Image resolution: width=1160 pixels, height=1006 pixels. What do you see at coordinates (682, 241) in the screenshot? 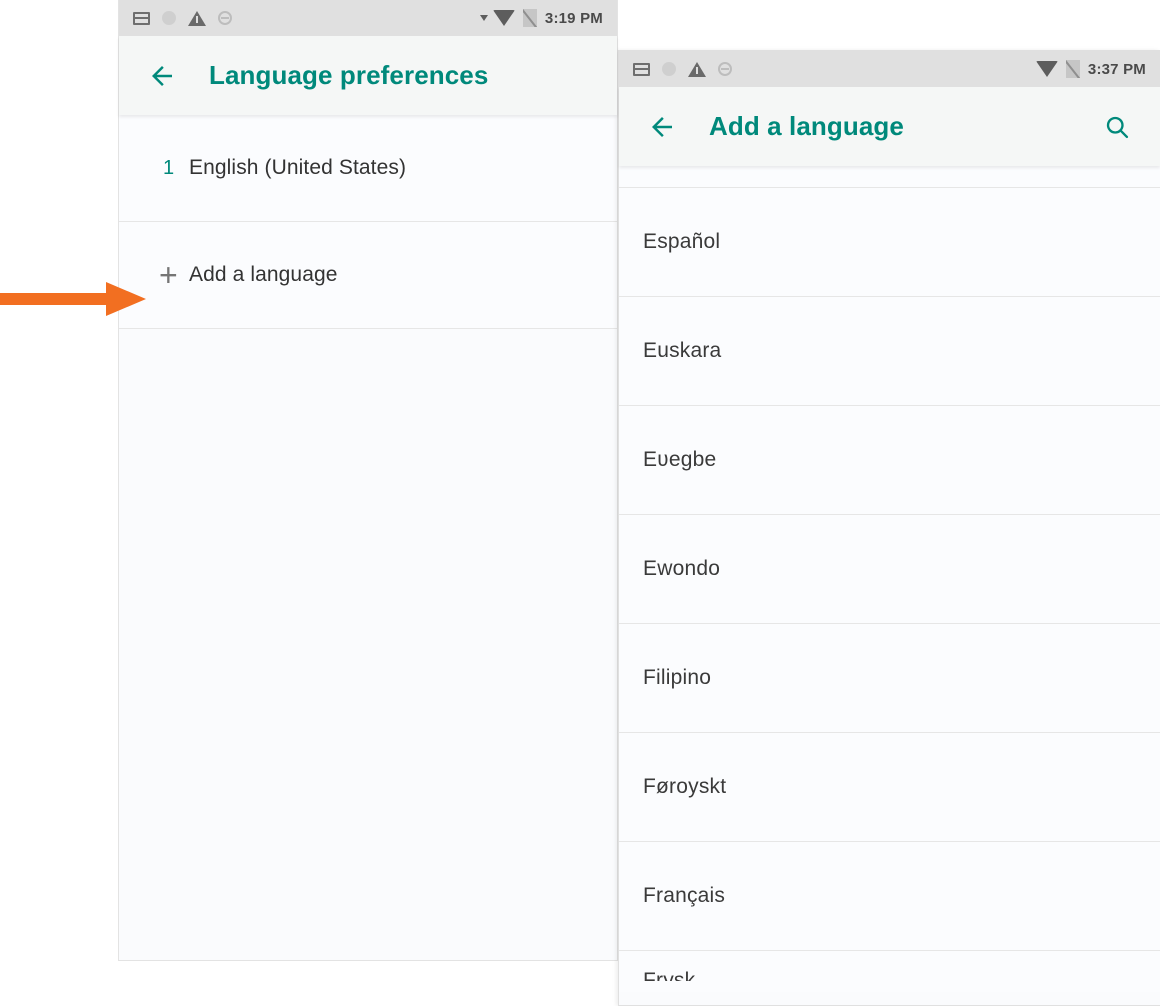
I see `language-name: Español` at bounding box center [682, 241].